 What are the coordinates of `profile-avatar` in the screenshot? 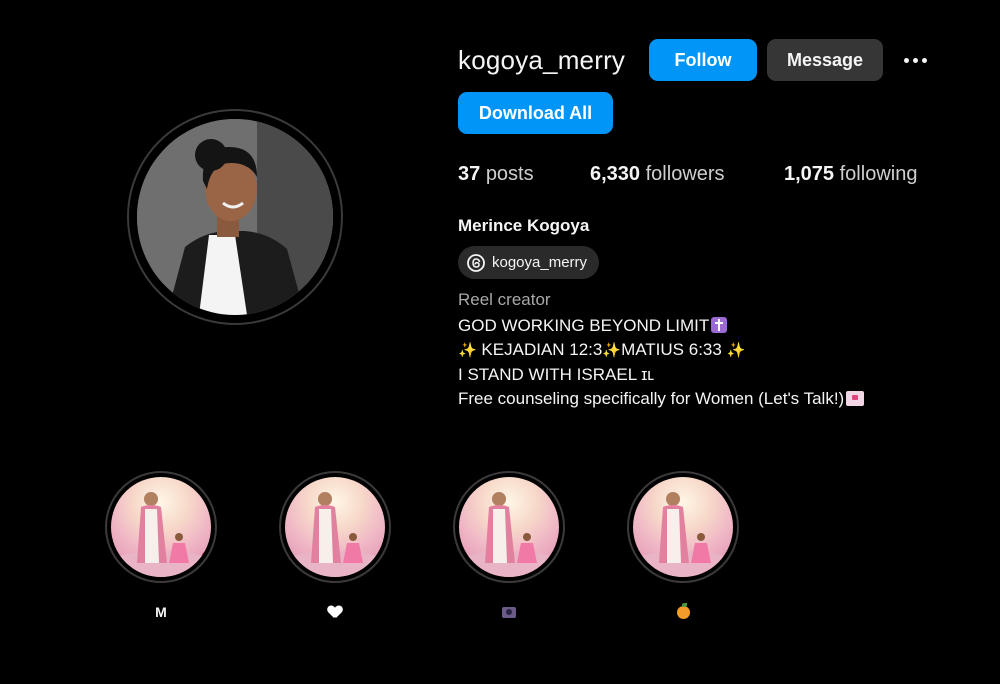 It's located at (235, 217).